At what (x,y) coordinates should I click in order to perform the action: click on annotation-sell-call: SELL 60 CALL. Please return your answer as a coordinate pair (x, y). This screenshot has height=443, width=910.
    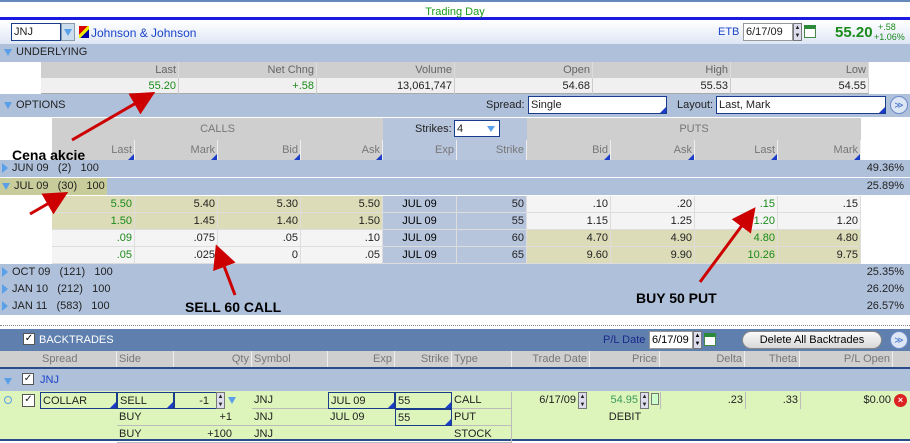
    Looking at the image, I should click on (233, 307).